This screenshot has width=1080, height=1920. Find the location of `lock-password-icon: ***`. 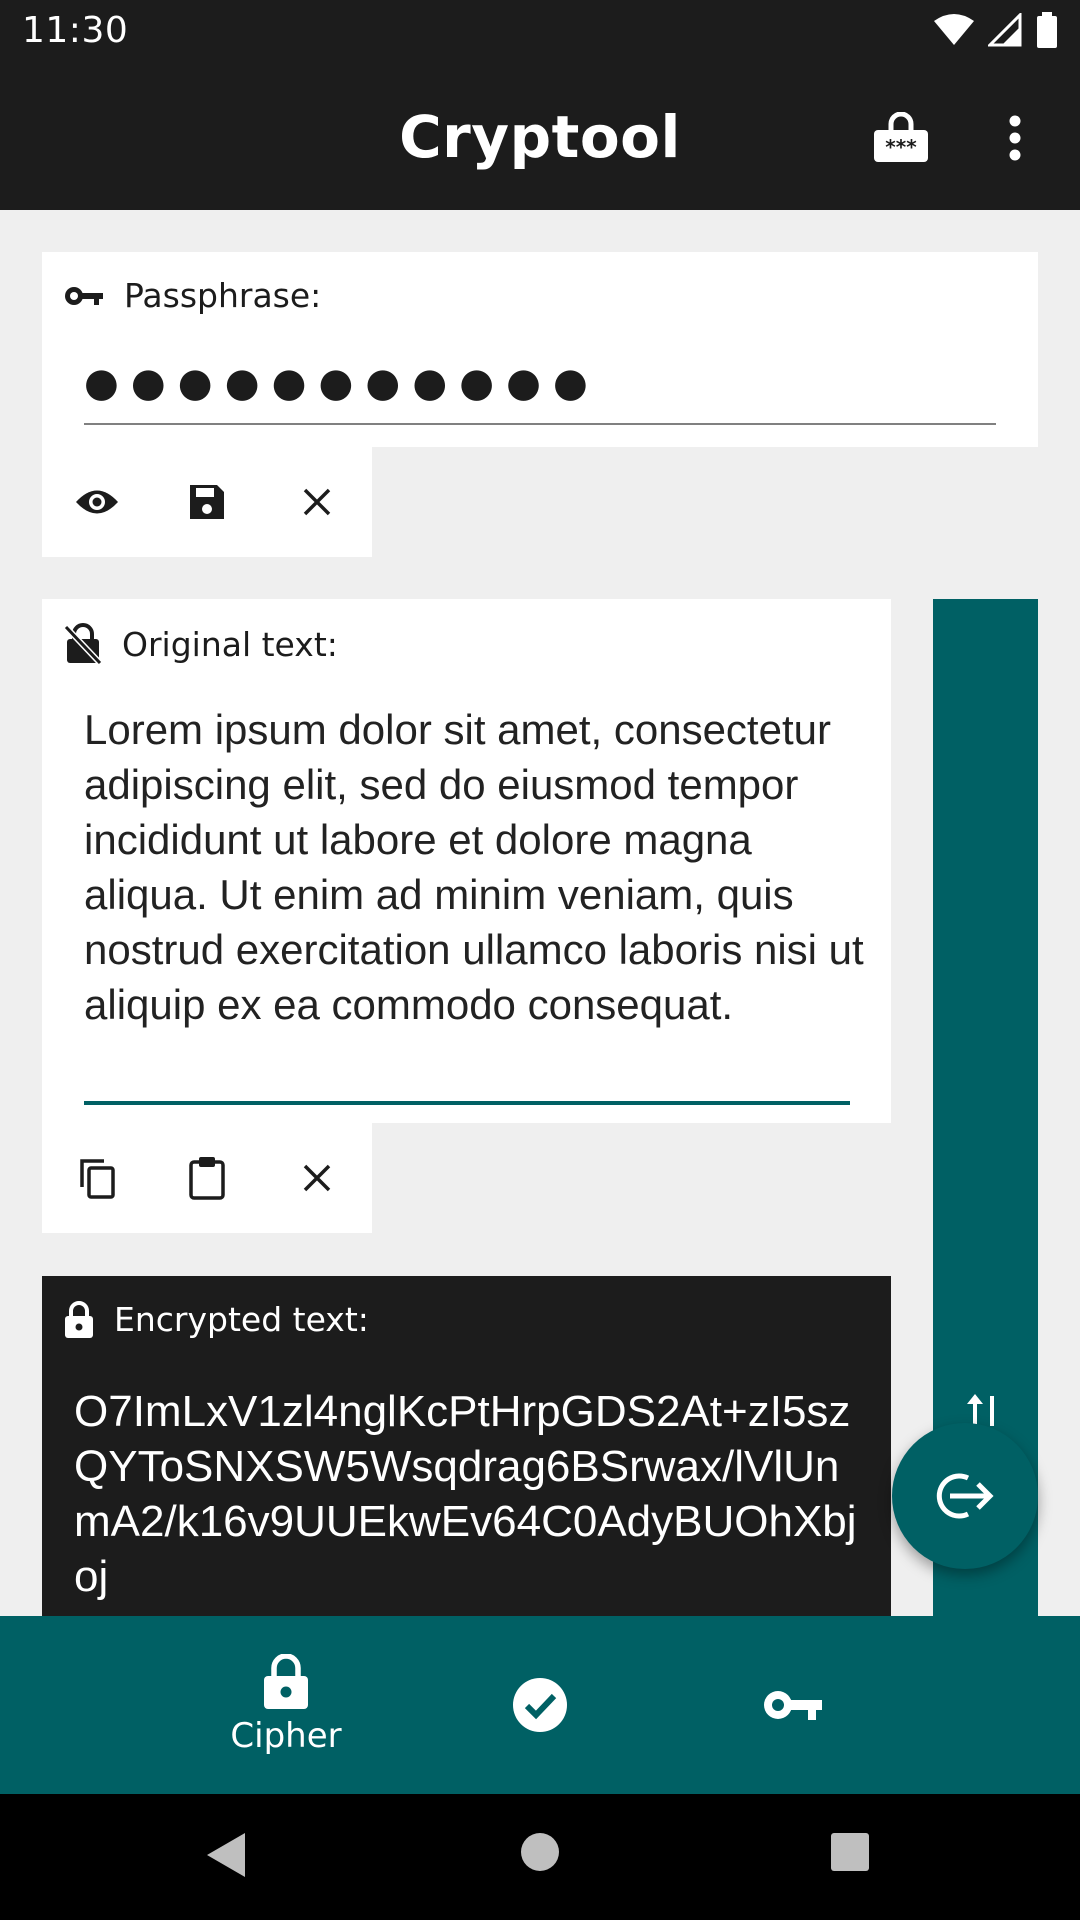

lock-password-icon: *** is located at coordinates (901, 137).